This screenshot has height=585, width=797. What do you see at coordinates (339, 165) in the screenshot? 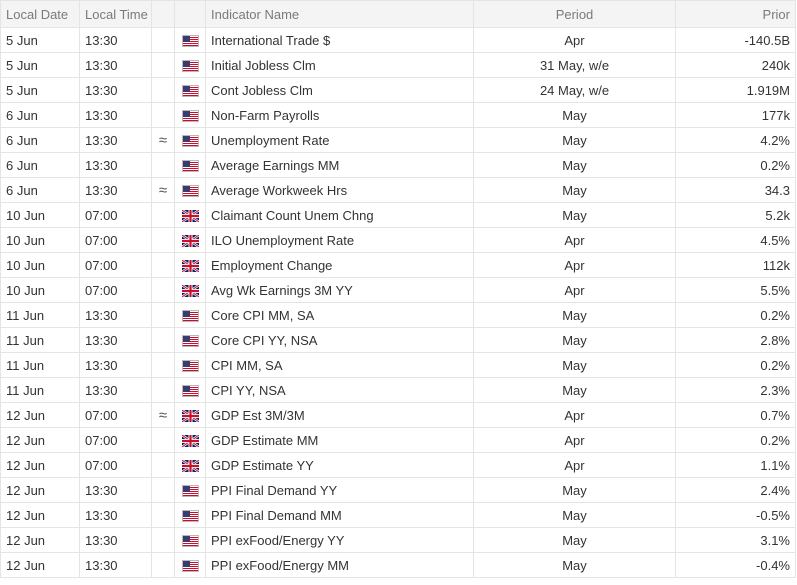
I see `cell-indicator-name: Average Earnings MM` at bounding box center [339, 165].